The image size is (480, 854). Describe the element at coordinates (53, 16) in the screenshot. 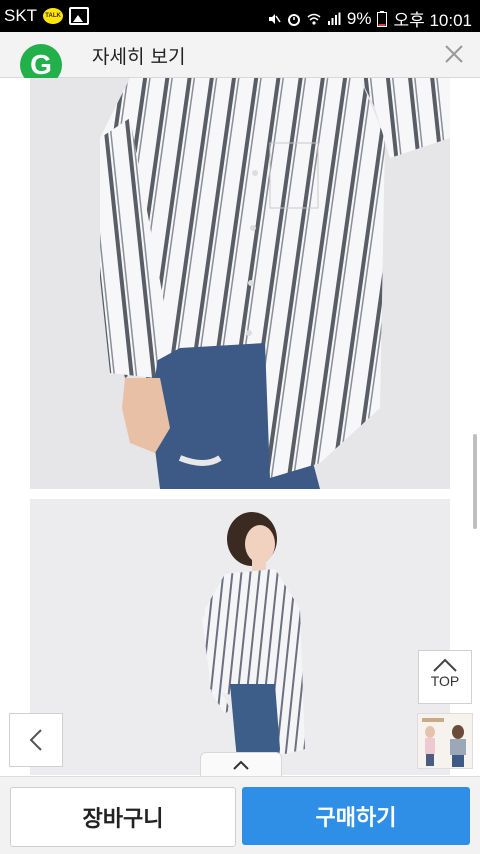

I see `kakaotalk-icon: TALK` at that location.